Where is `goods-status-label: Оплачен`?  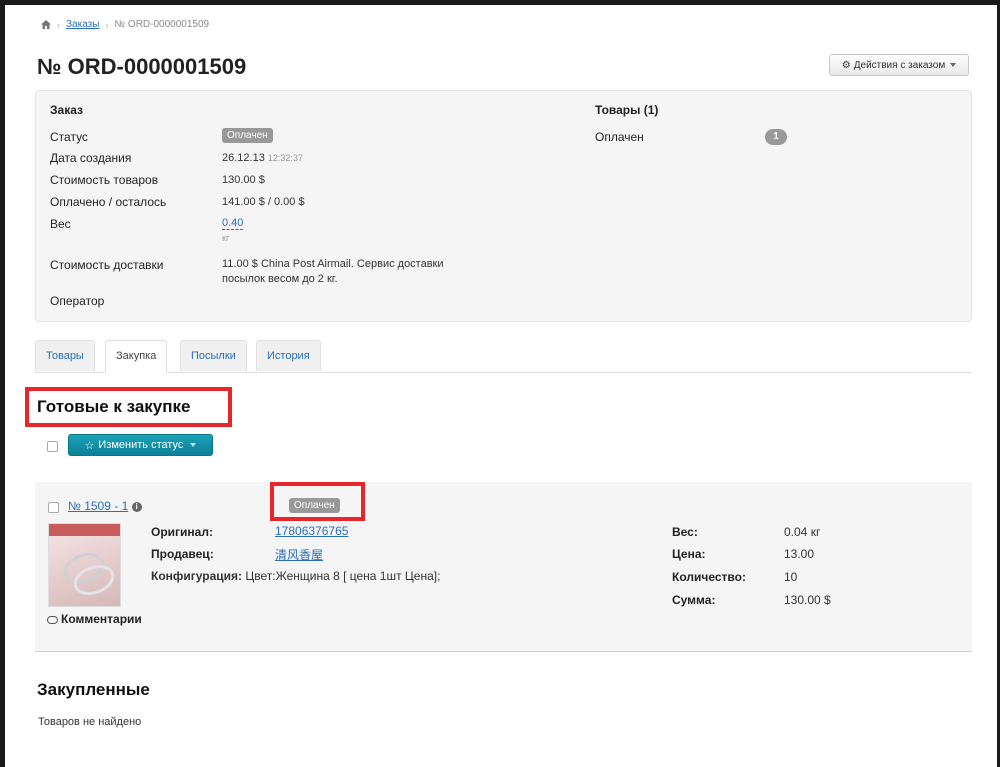 goods-status-label: Оплачен is located at coordinates (619, 137).